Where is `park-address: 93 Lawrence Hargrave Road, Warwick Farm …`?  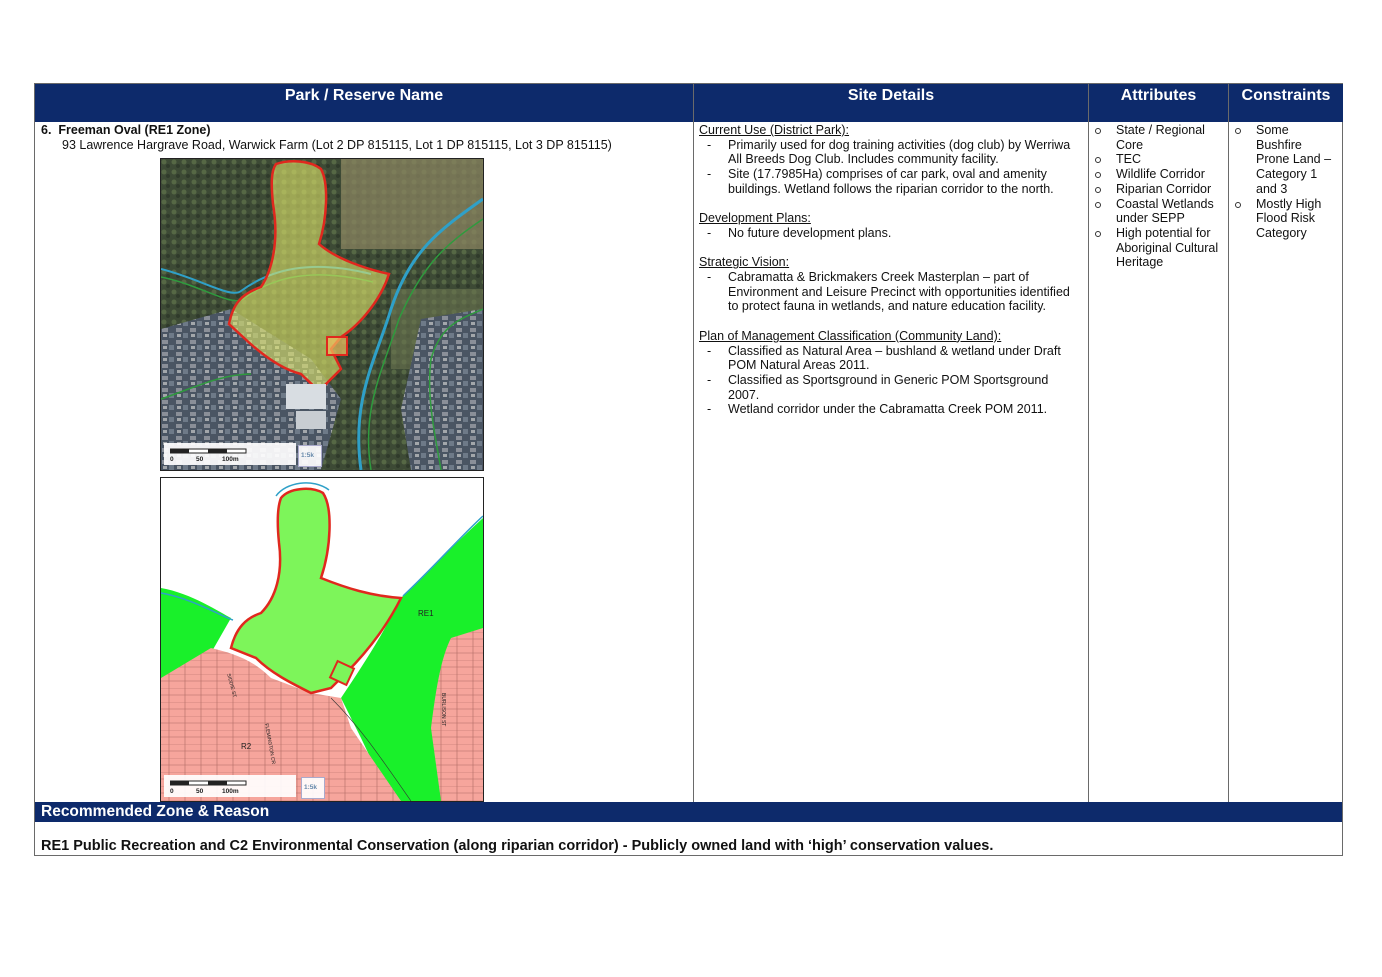 park-address: 93 Lawrence Hargrave Road, Warwick Farm … is located at coordinates (337, 144).